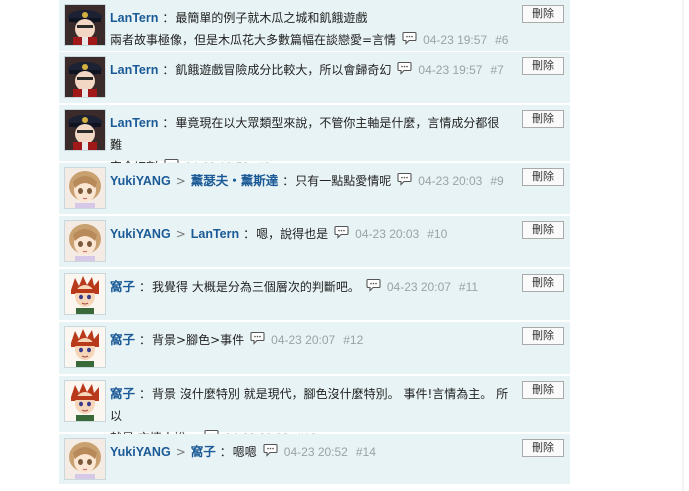 This screenshot has width=689, height=491. What do you see at coordinates (283, 70) in the screenshot?
I see `comment-text: 飢餓遊戲冒險成分比較大，所以會歸奇幻` at bounding box center [283, 70].